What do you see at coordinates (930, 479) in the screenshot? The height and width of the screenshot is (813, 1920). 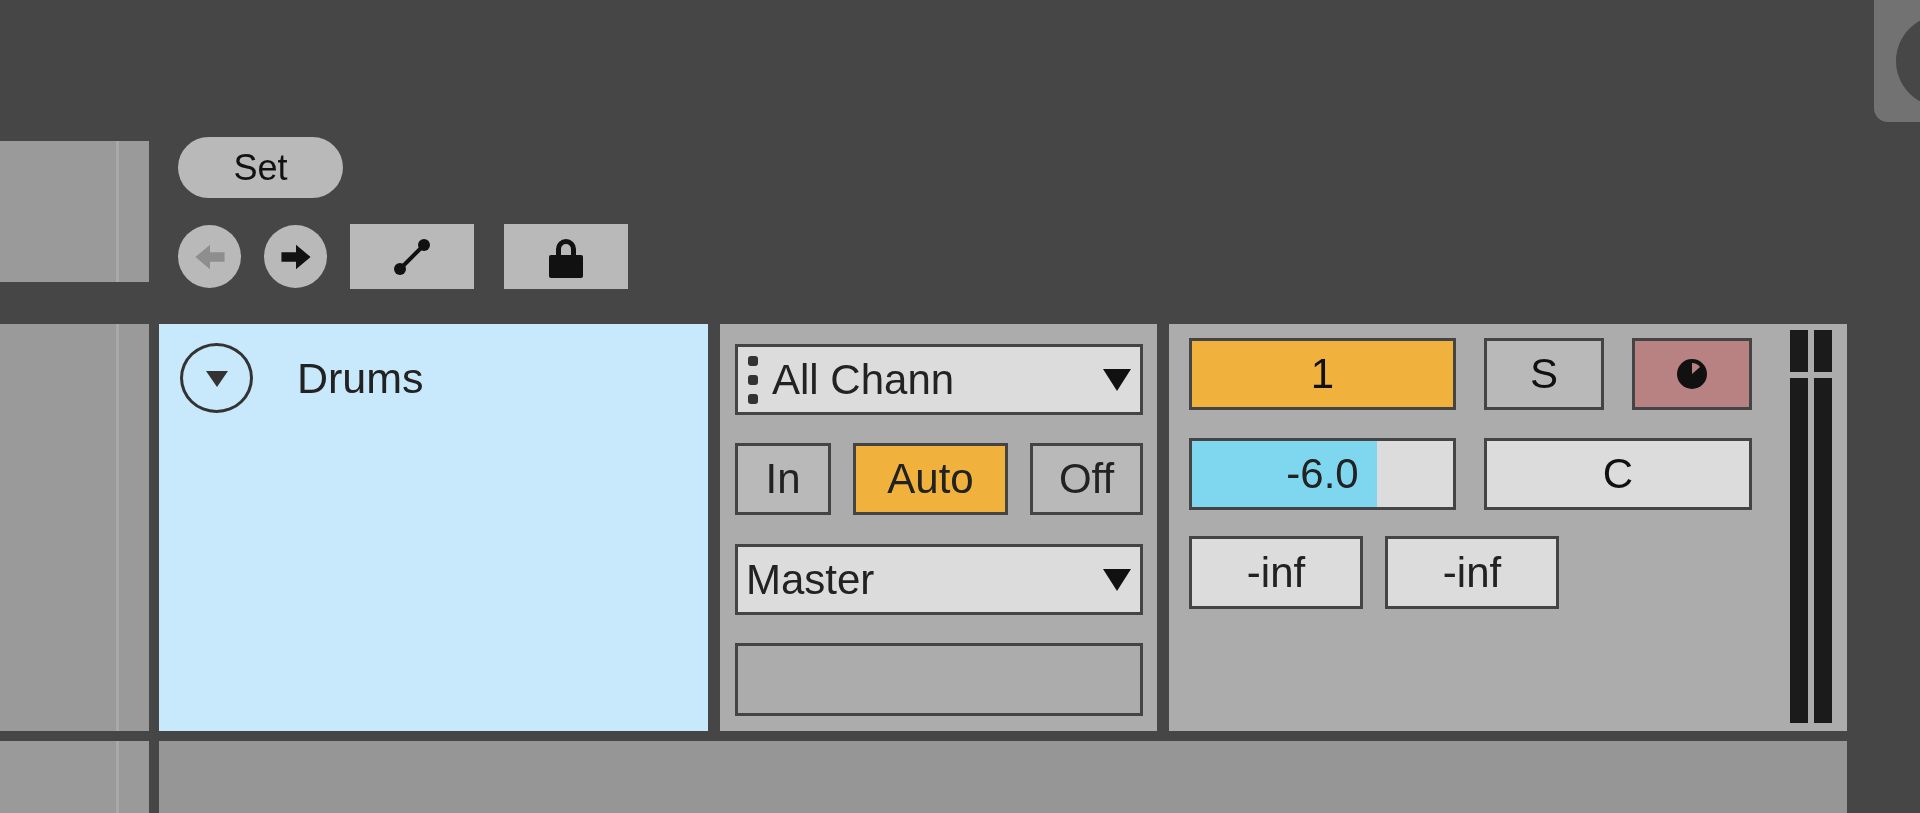 I see `monitor-button: Auto` at bounding box center [930, 479].